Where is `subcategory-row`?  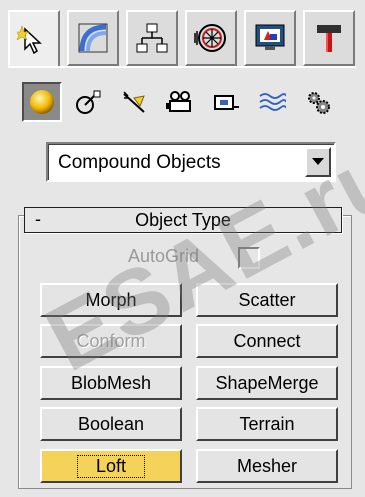
subcategory-row is located at coordinates (188, 103).